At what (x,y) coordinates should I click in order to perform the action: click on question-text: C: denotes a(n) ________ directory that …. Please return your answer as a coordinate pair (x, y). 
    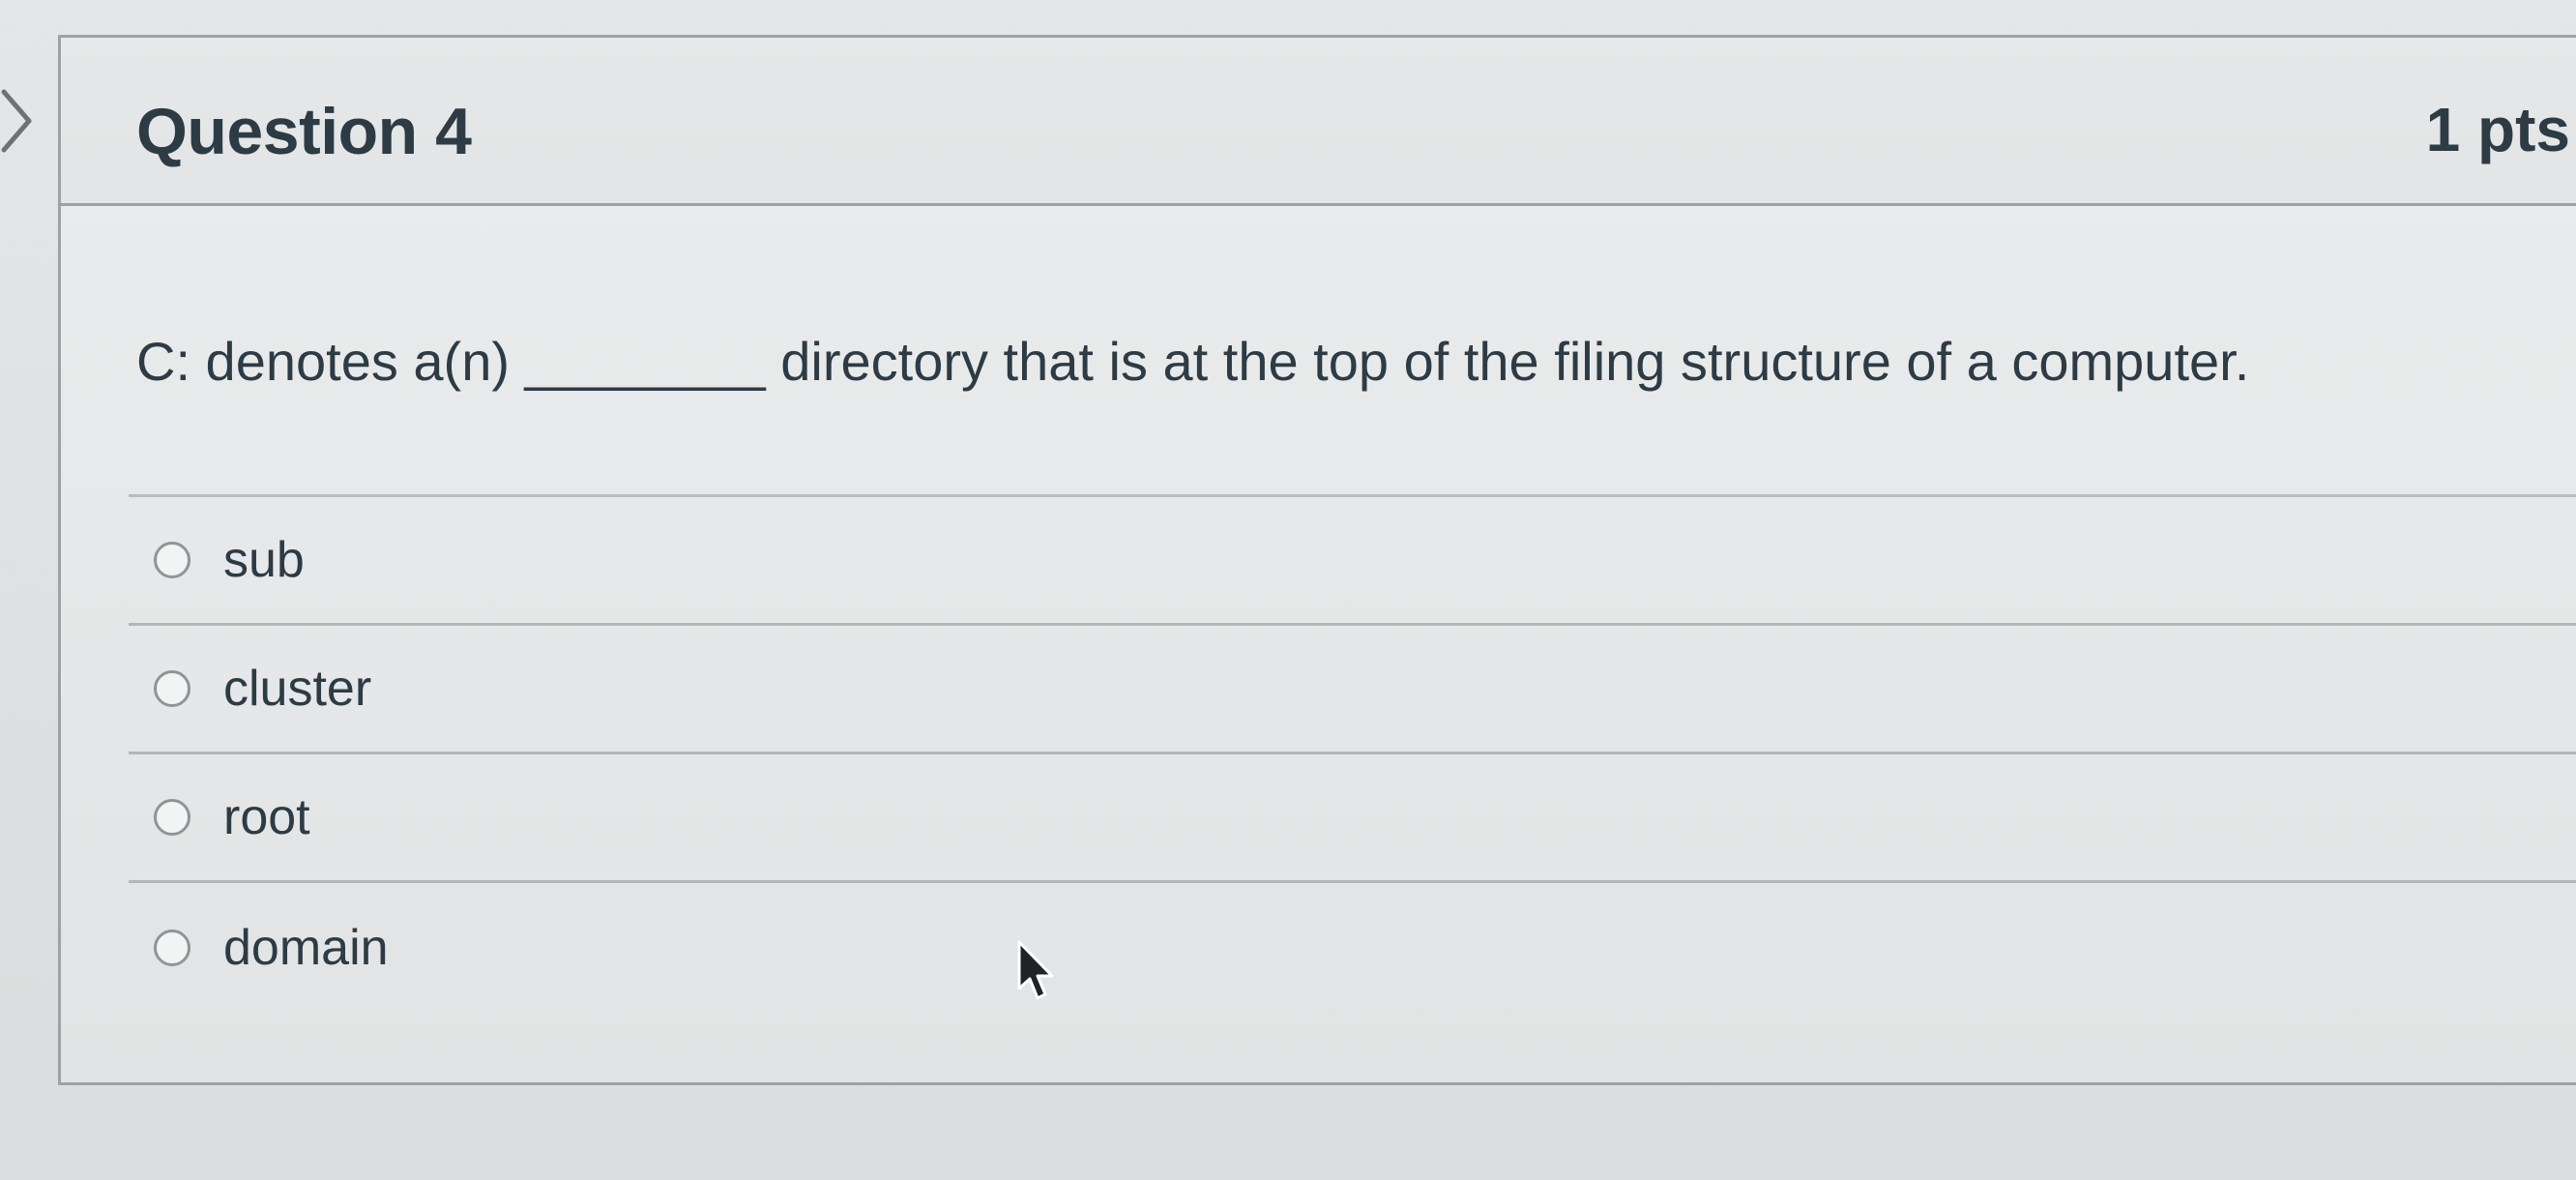
    Looking at the image, I should click on (1193, 361).